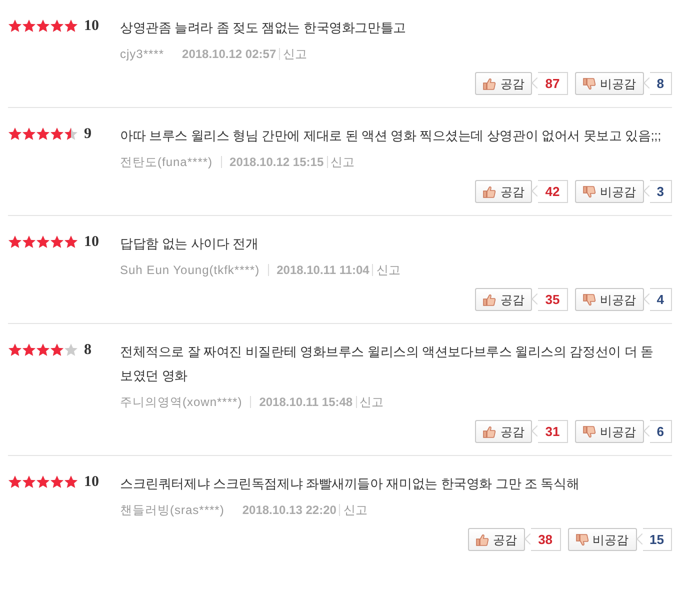 The image size is (680, 592). What do you see at coordinates (350, 484) in the screenshot?
I see `review-text: 스크린쿼터제냐 스크린독점제냐 좌빨새끼들아 재미없는 한국영화 그만 조 독식해` at bounding box center [350, 484].